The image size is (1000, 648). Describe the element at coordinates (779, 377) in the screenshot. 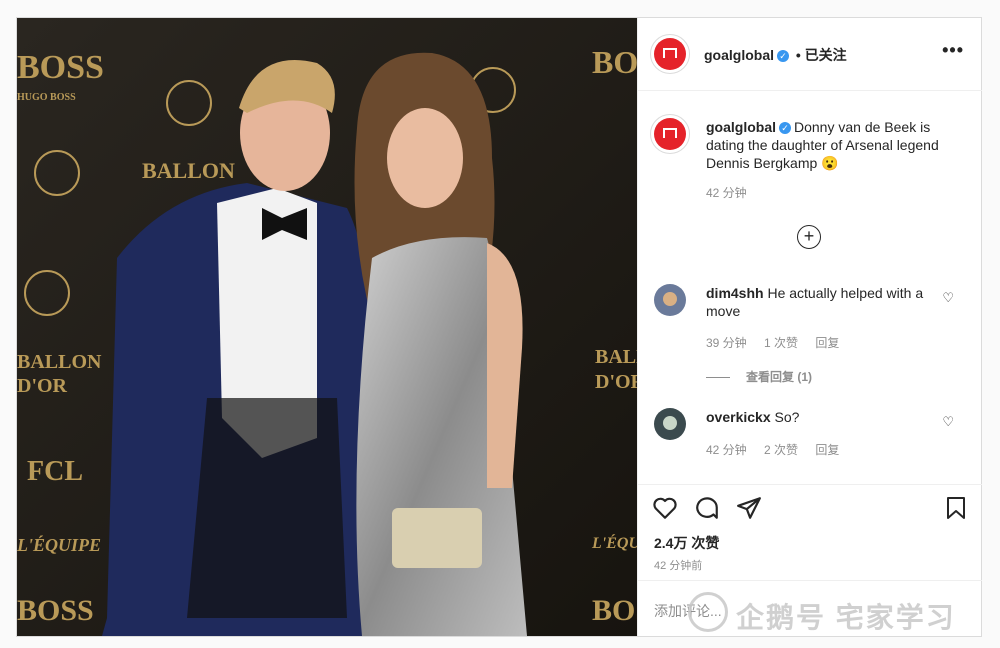

I see `view-replies-label: 查看回复 (1)` at that location.